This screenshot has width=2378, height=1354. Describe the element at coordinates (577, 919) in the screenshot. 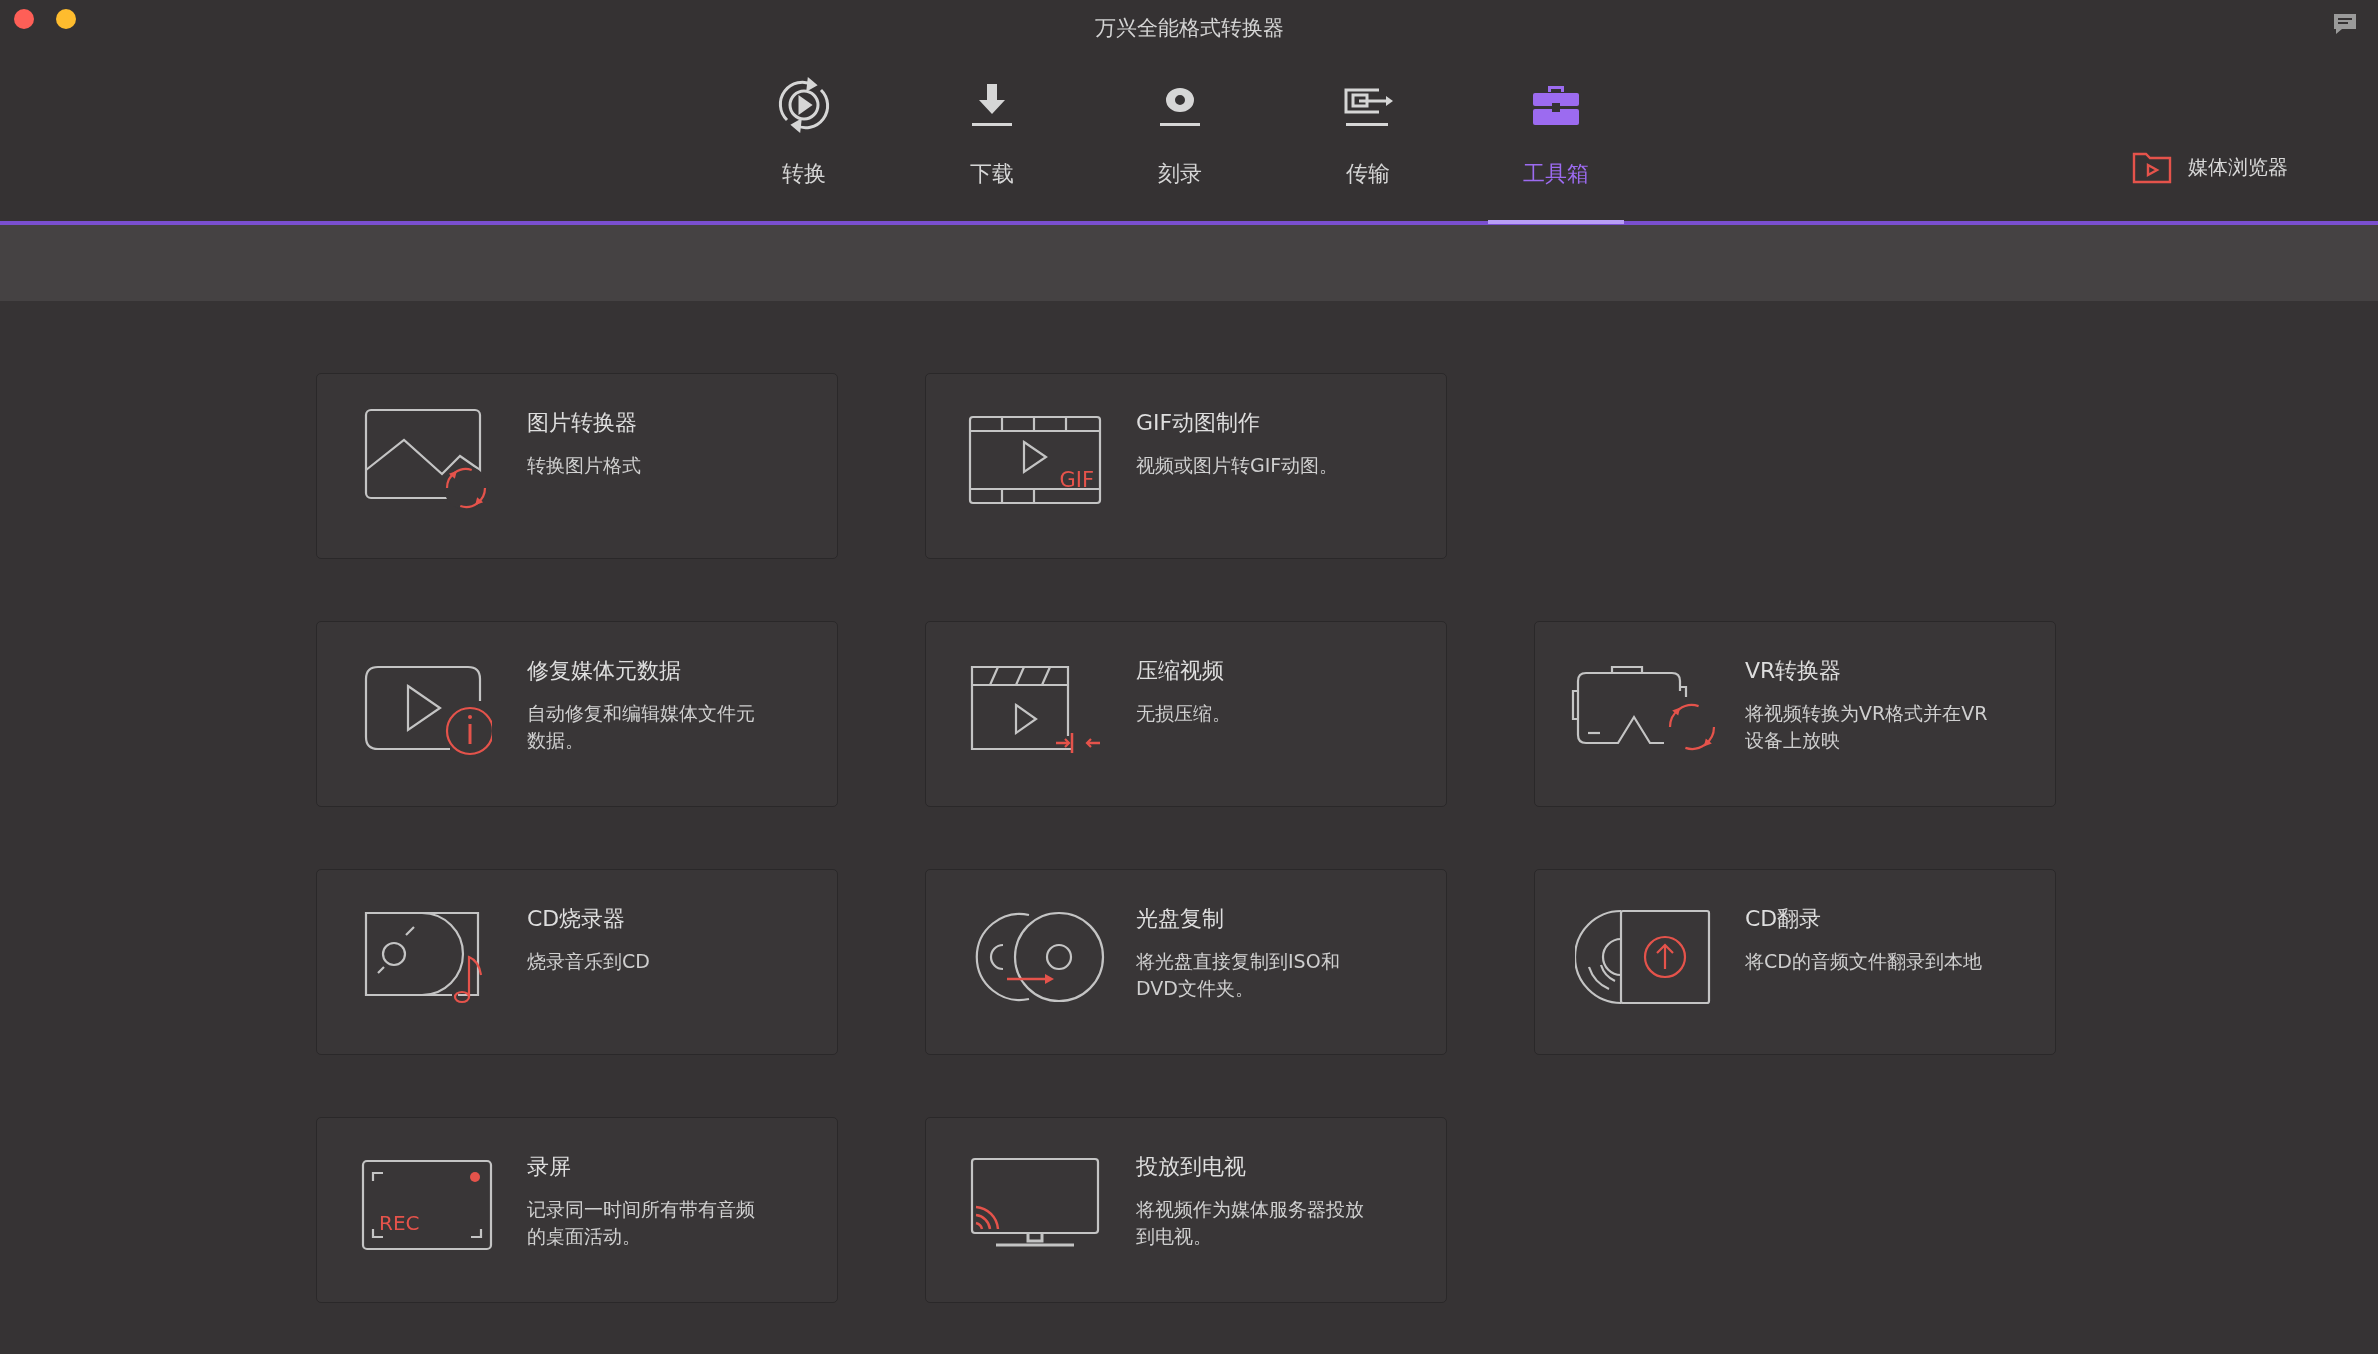

I see `tool-title: CD烧录器` at that location.